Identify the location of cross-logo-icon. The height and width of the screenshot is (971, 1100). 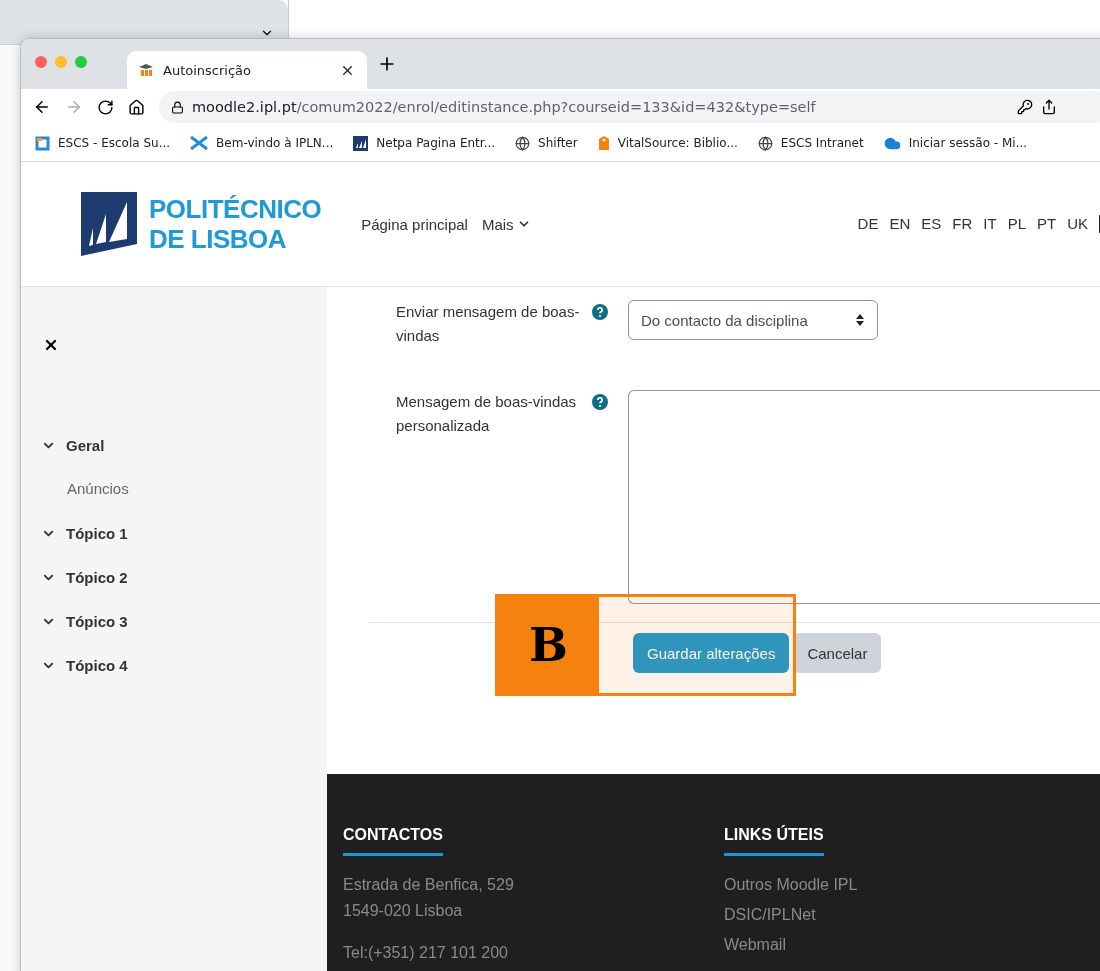
(199, 143).